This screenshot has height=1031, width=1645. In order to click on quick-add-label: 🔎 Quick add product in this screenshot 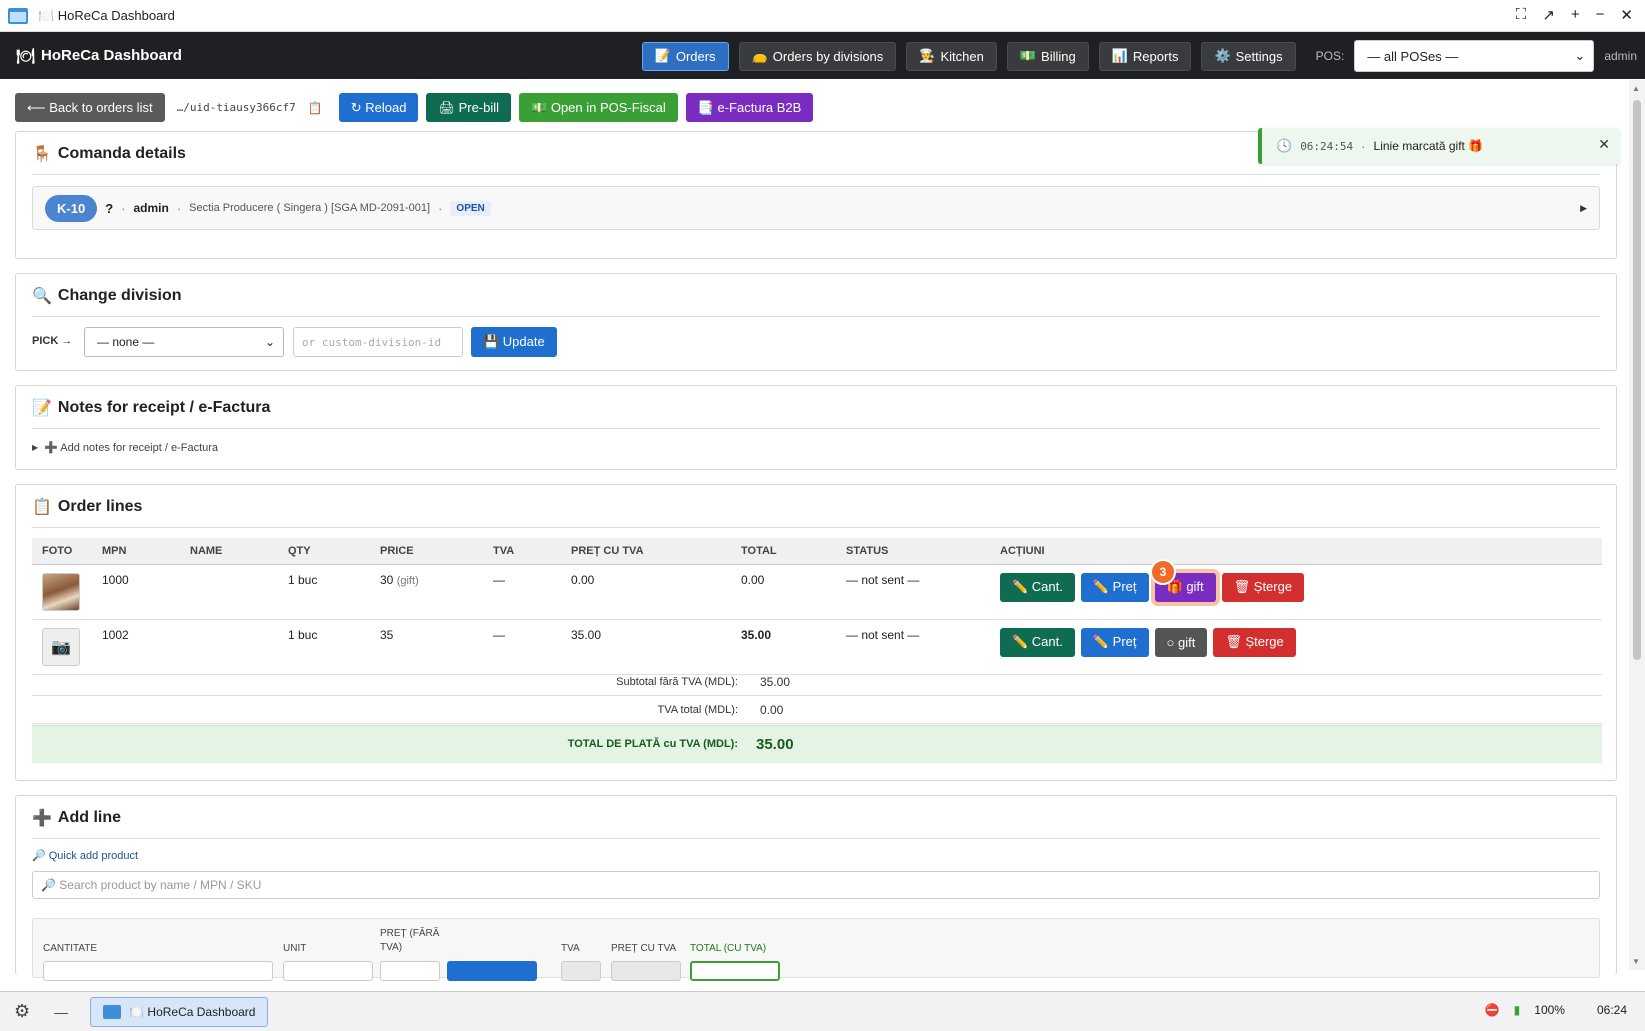, I will do `click(85, 856)`.